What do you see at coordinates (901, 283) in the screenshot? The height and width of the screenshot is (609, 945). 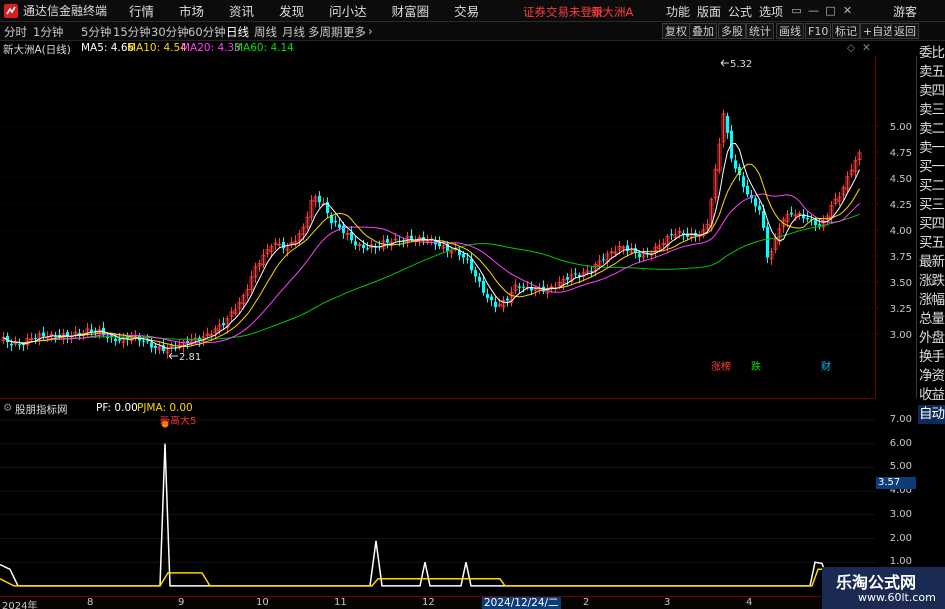 I see `price-tick: 3.50` at bounding box center [901, 283].